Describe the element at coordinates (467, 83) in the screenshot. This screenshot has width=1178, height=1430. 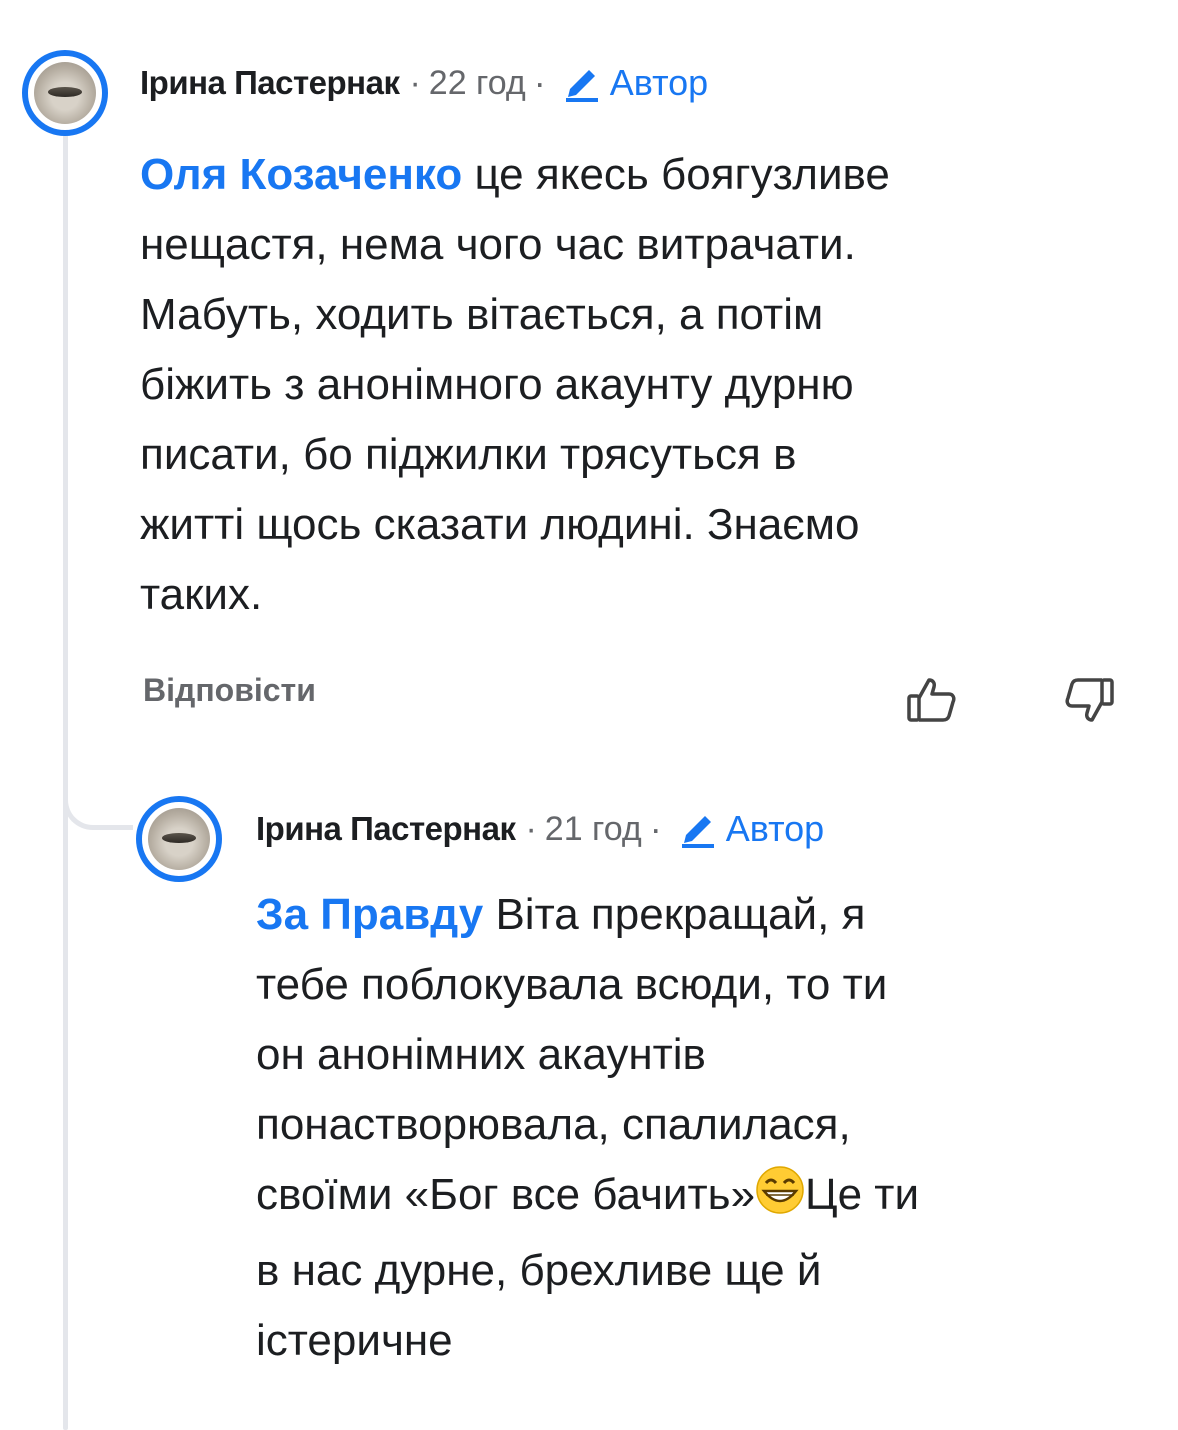
I see `timestamp: · 22 год` at that location.